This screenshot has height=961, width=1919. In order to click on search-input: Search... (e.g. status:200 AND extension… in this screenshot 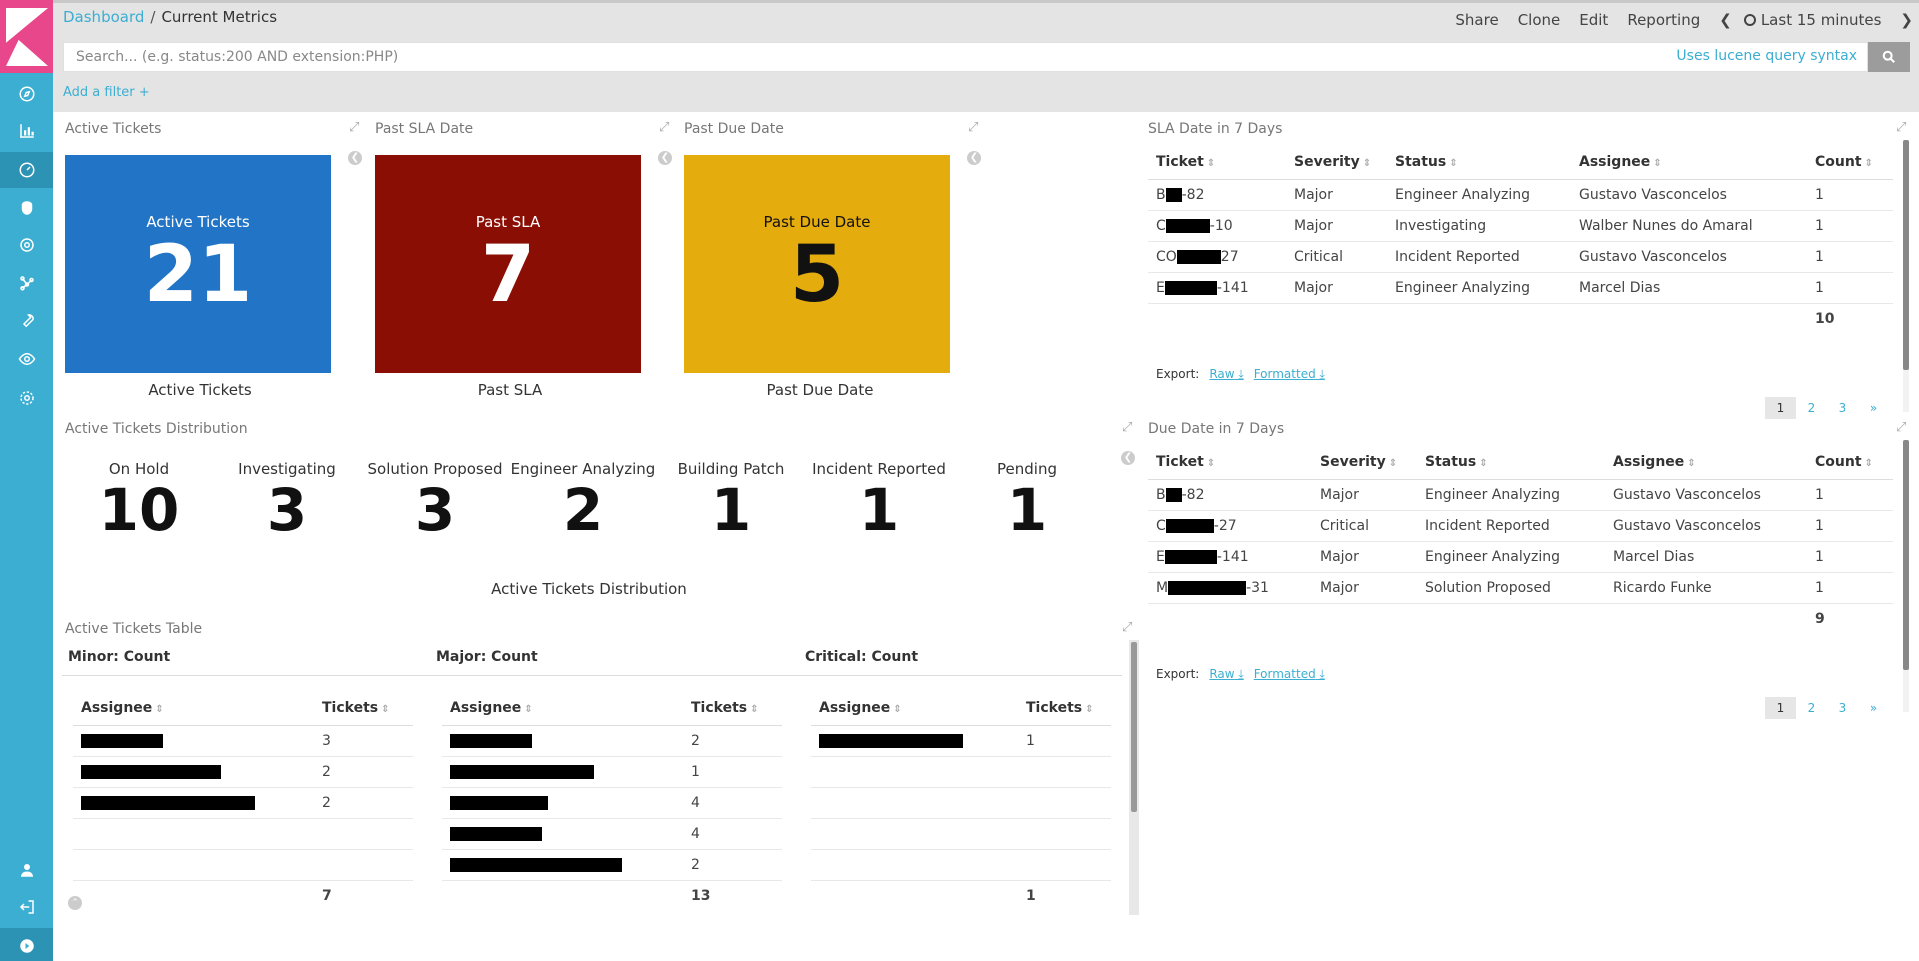, I will do `click(965, 57)`.